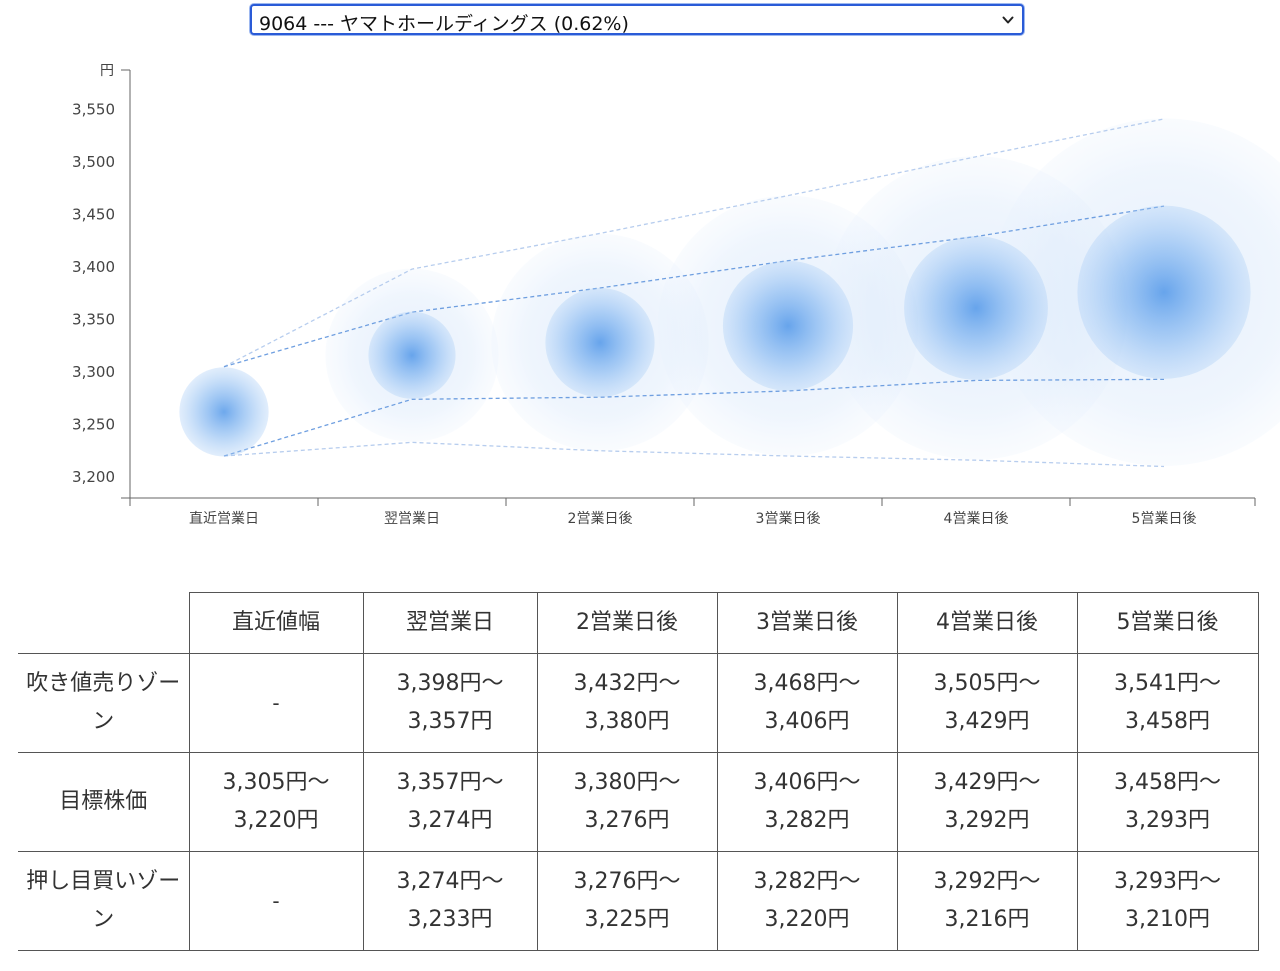  Describe the element at coordinates (1008, 20) in the screenshot. I see `chevron-down-icon` at that location.